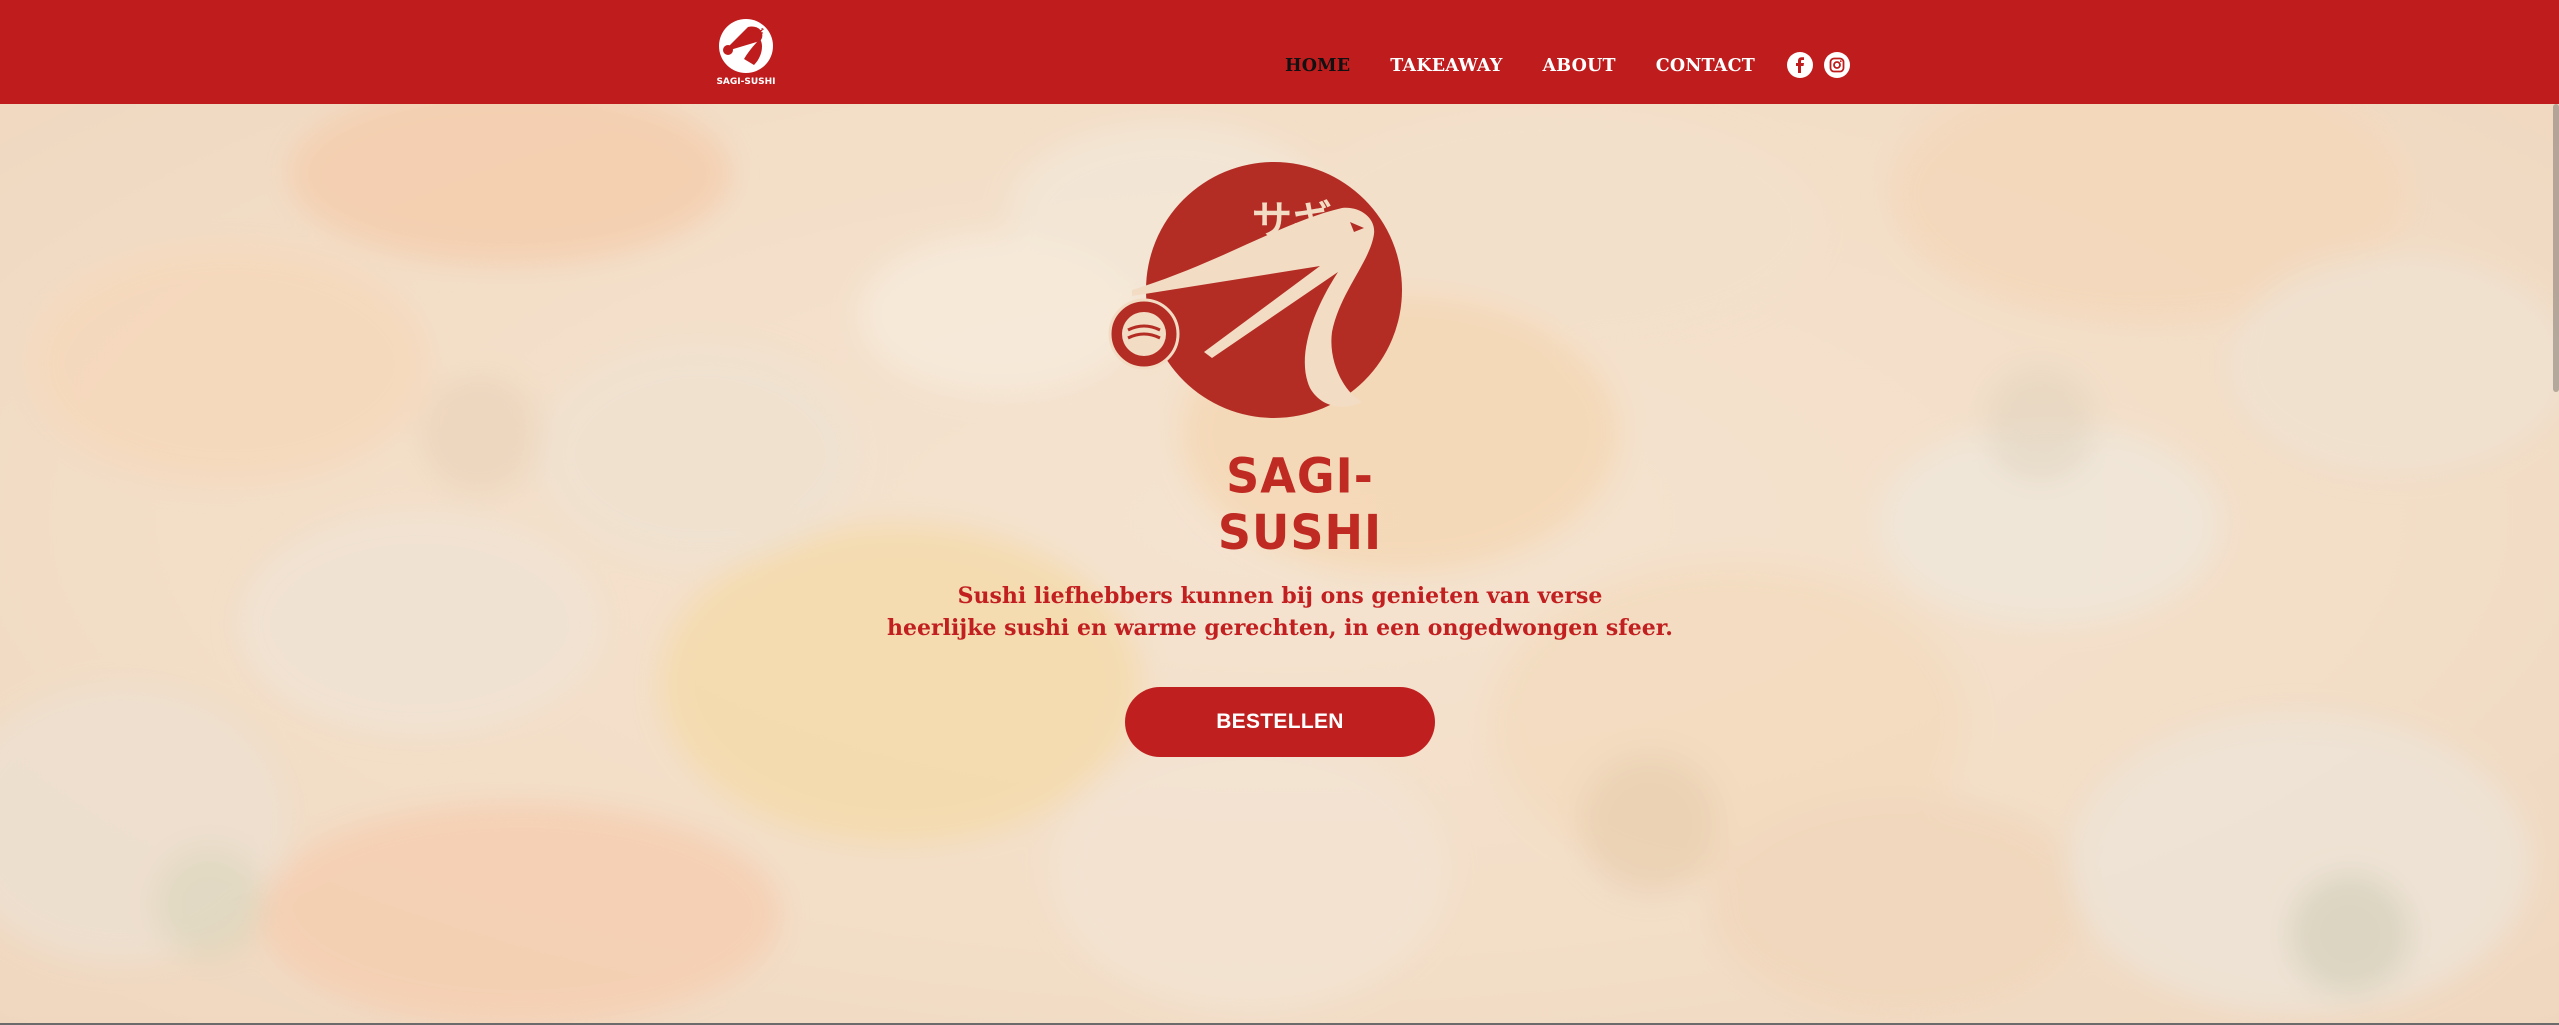  Describe the element at coordinates (1800, 65) in the screenshot. I see `facebook-icon` at that location.